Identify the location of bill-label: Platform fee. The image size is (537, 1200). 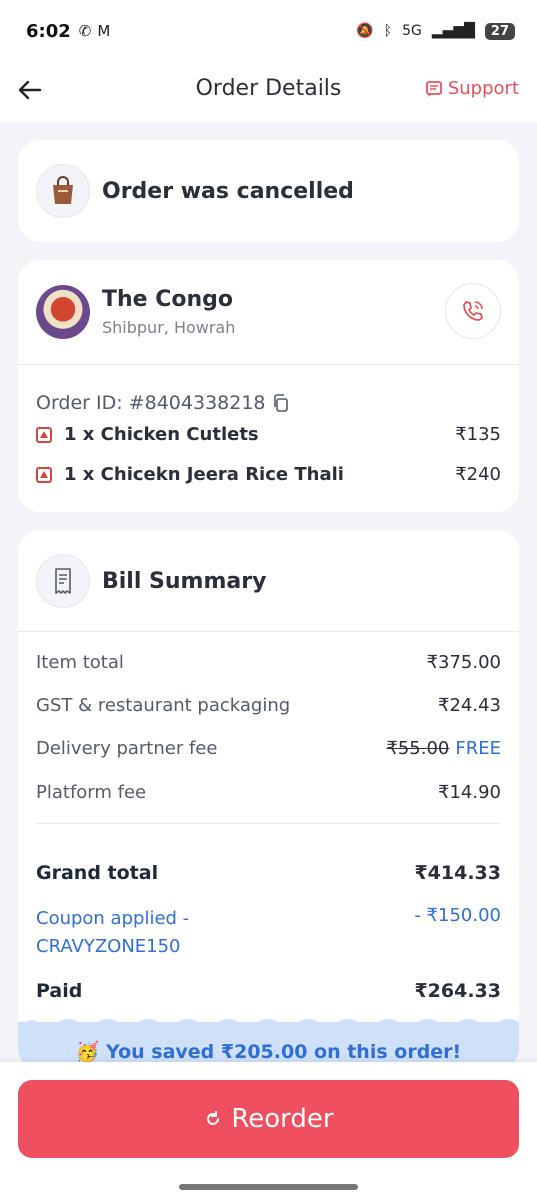
(91, 792).